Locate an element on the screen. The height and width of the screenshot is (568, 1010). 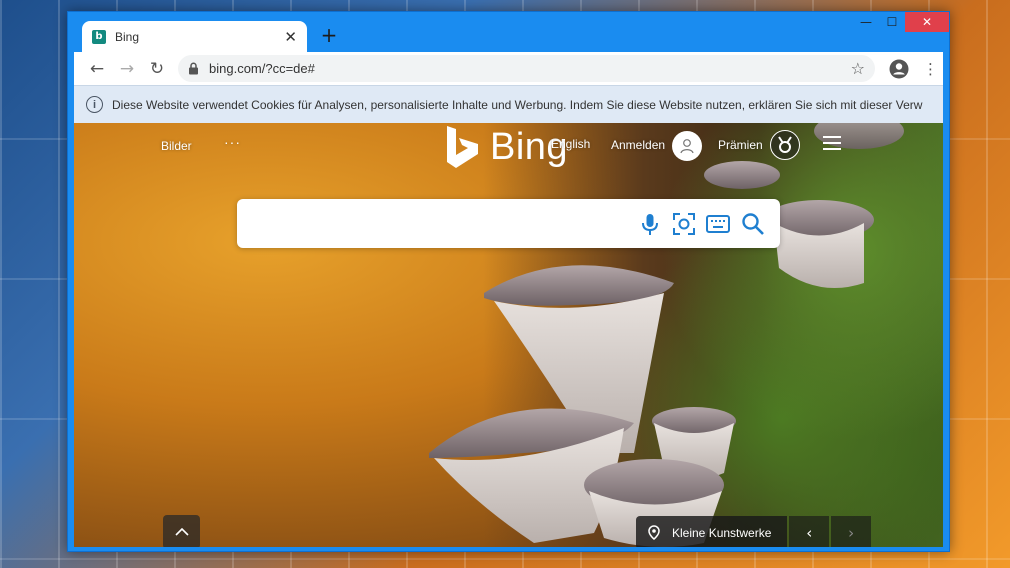
hamburger-menu-icon is located at coordinates (832, 145).